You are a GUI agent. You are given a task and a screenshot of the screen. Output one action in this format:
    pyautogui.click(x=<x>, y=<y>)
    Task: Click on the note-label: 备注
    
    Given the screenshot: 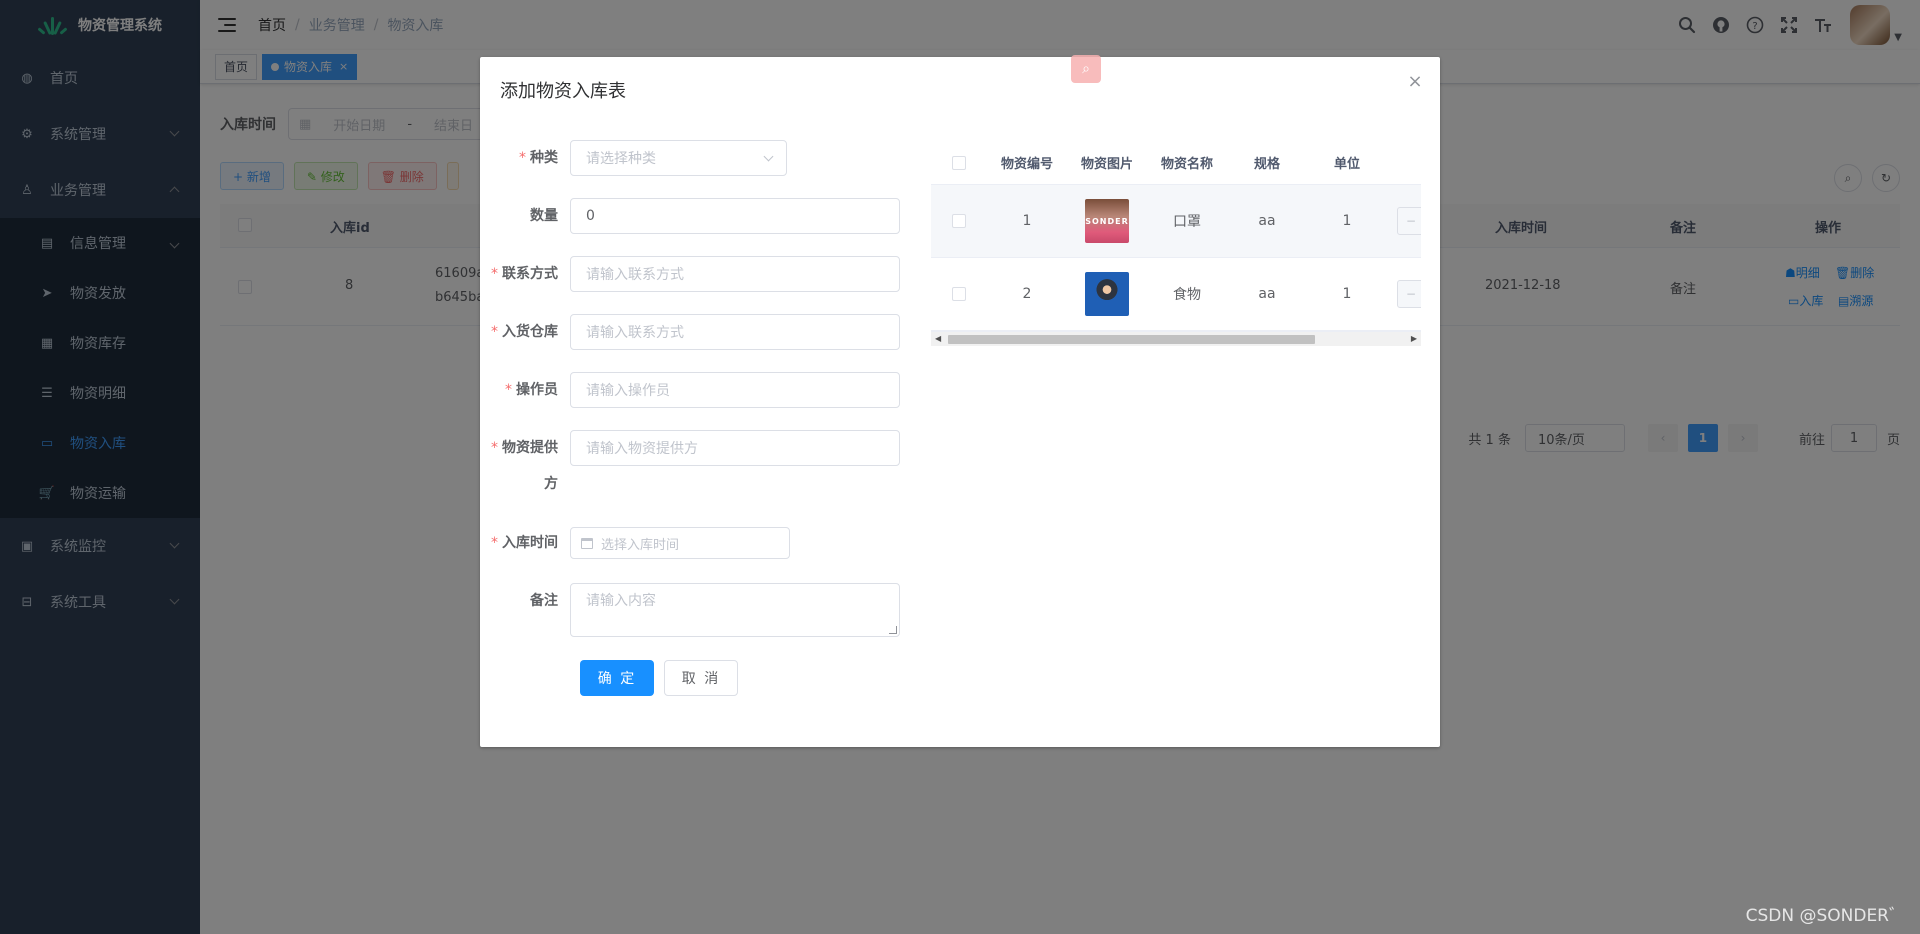 What is the action you would take?
    pyautogui.click(x=544, y=601)
    